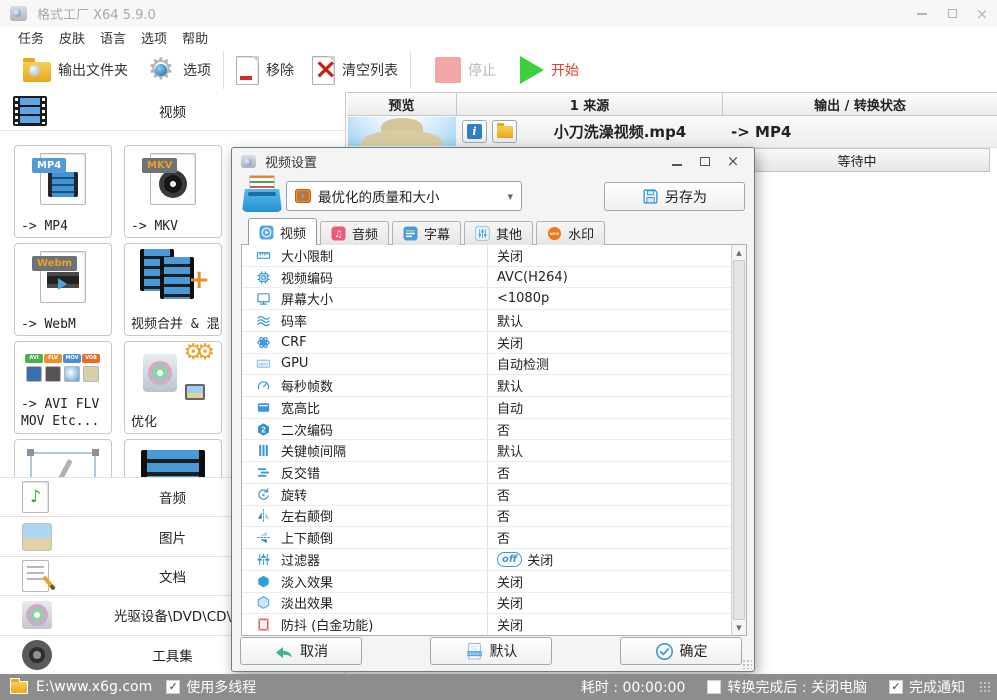  Describe the element at coordinates (486, 473) in the screenshot. I see `settings-row: 反交错 否` at that location.